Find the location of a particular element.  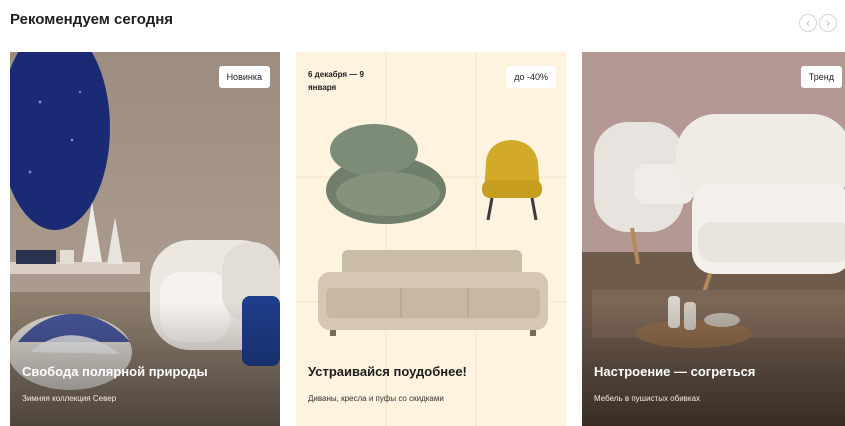

section-title: Рекомендуем сегодня is located at coordinates (92, 19).